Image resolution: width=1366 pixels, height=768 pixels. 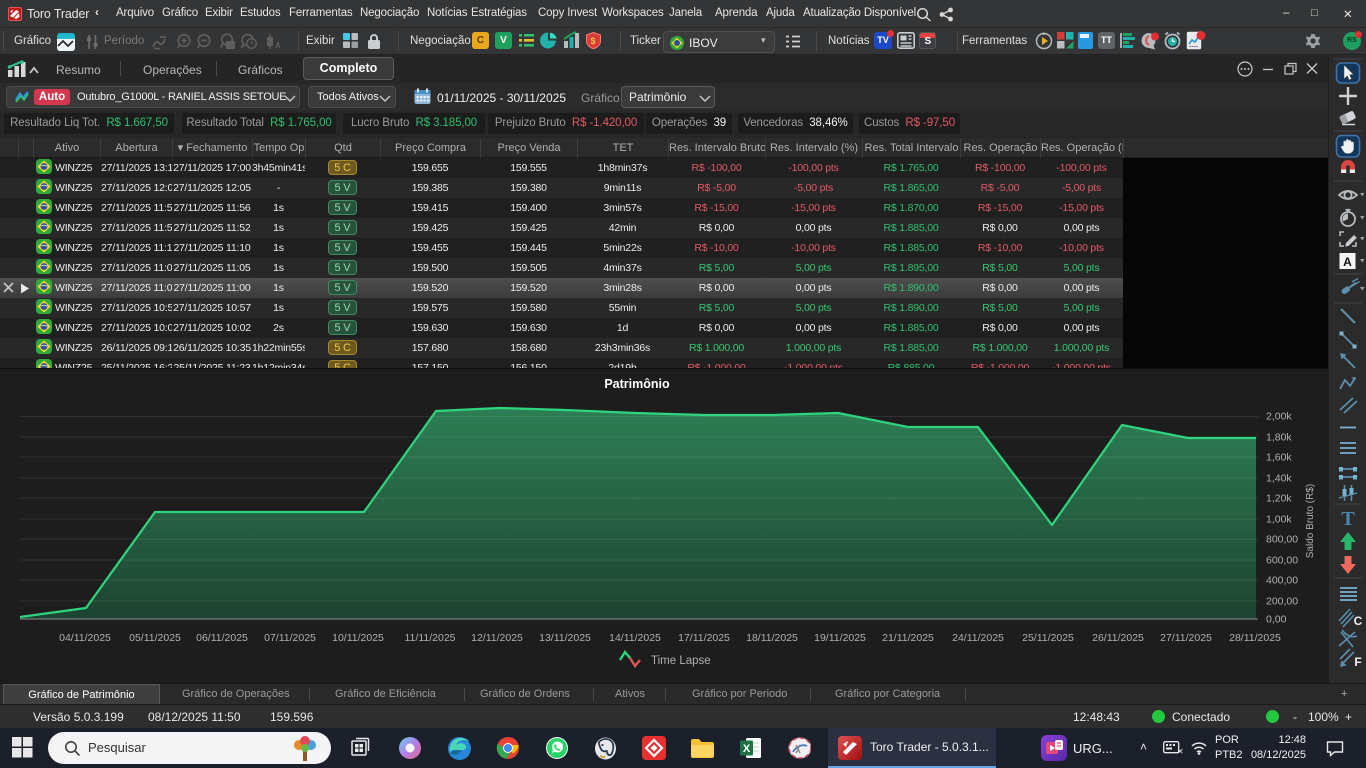 What do you see at coordinates (635, 638) in the screenshot?
I see `svg-text: 14/11/2025` at bounding box center [635, 638].